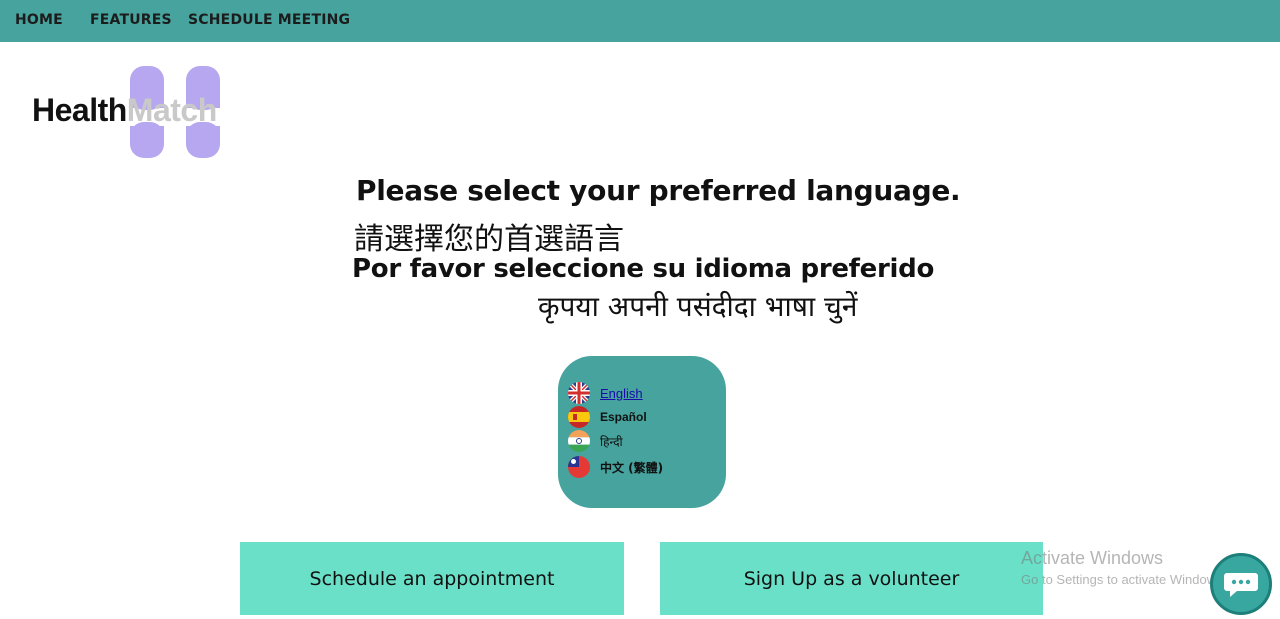  Describe the element at coordinates (1092, 558) in the screenshot. I see `activate-windows-watermark-title: Activate Windows` at that location.